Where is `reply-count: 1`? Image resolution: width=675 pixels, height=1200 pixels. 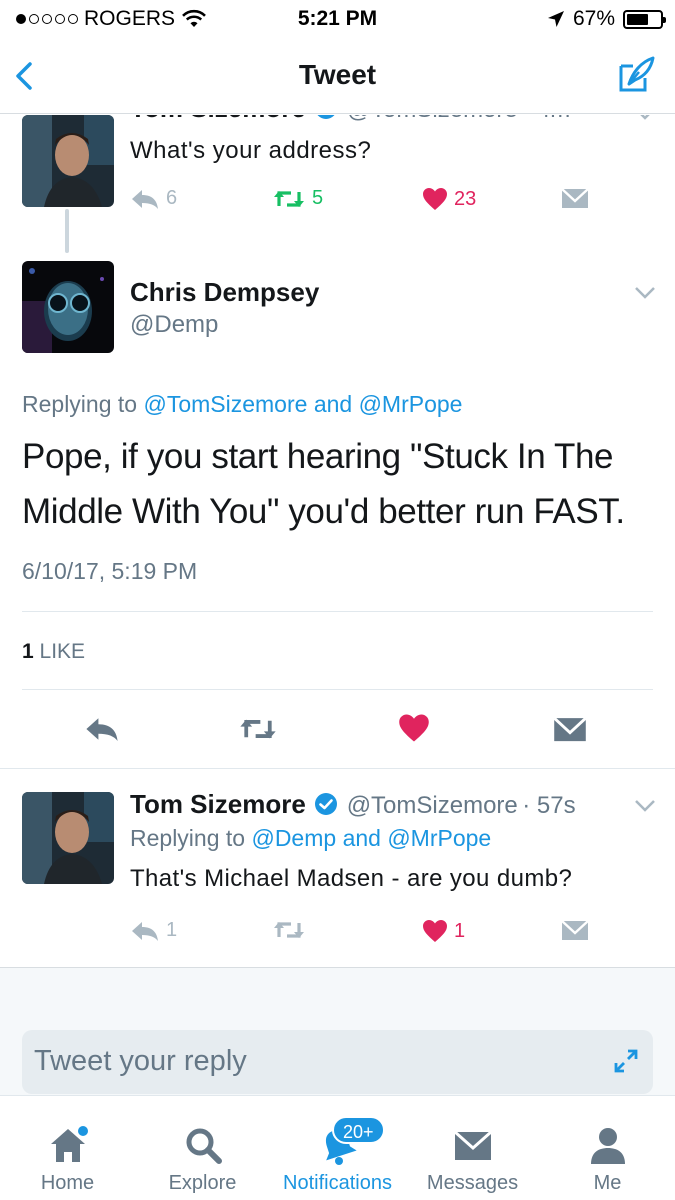
reply-count: 1 is located at coordinates (172, 930).